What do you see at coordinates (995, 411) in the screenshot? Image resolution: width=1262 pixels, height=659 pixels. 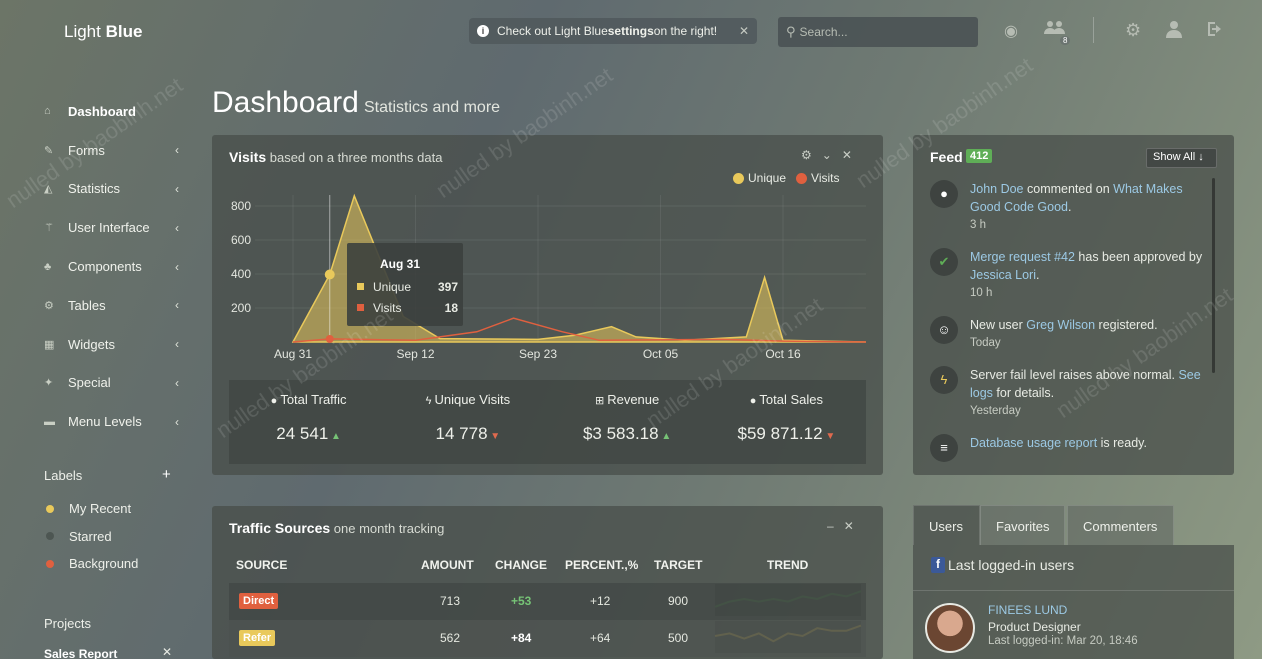 I see `feed-time: Yesterday` at bounding box center [995, 411].